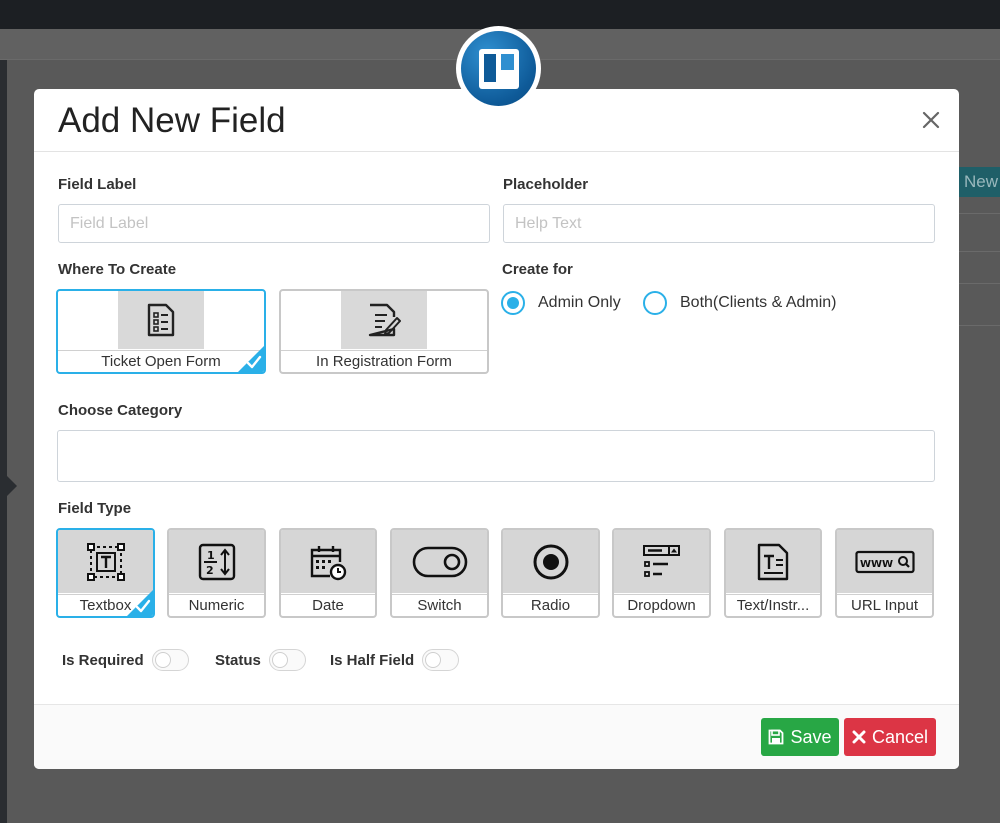  What do you see at coordinates (216, 605) in the screenshot?
I see `field-type-label: Numeric` at bounding box center [216, 605].